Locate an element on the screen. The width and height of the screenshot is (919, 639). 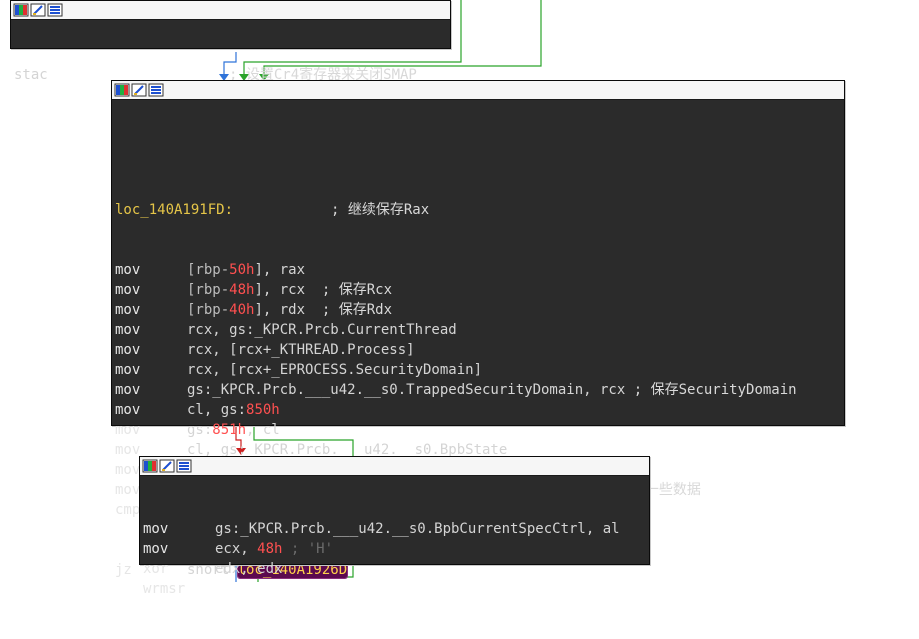
instruction-line: mov cl, gs:850h is located at coordinates (479, 410).